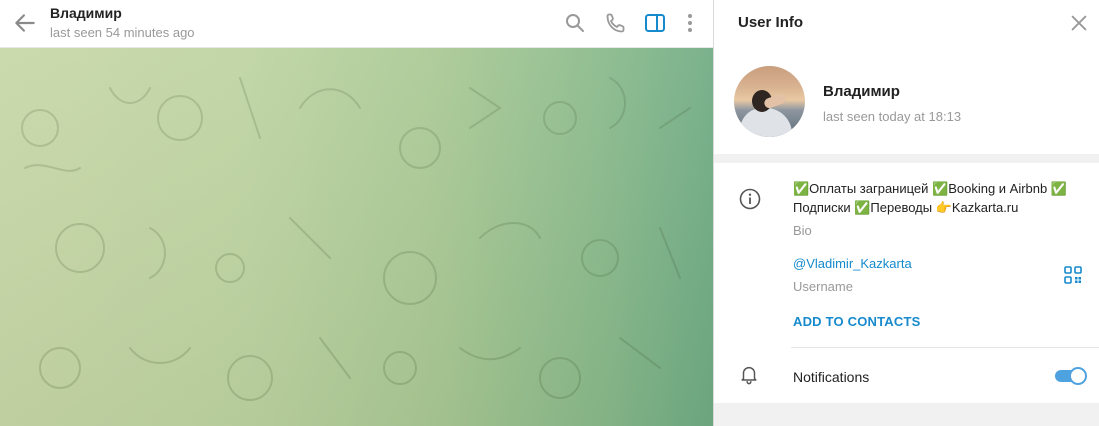  Describe the element at coordinates (906, 101) in the screenshot. I see `profile-section: Владимир last seen today at 18:13` at that location.